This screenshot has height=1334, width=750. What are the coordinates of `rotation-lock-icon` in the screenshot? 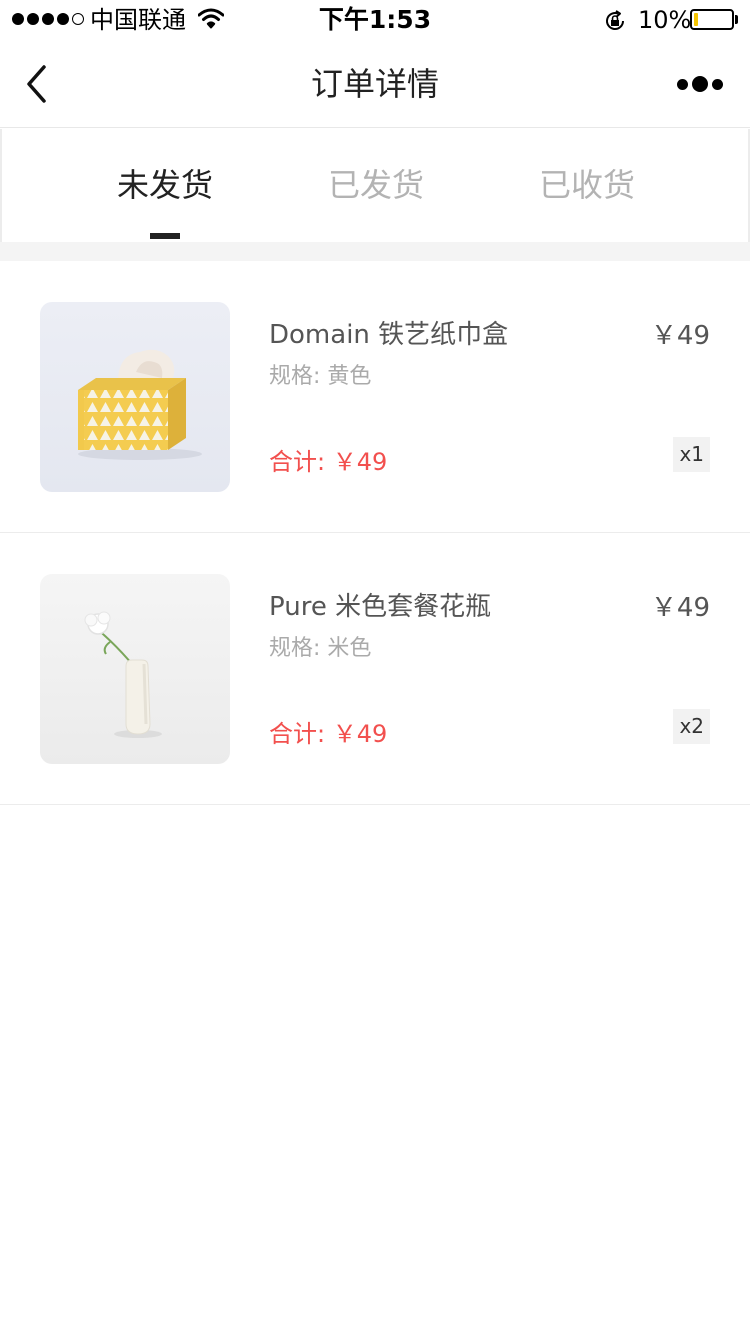 It's located at (615, 23).